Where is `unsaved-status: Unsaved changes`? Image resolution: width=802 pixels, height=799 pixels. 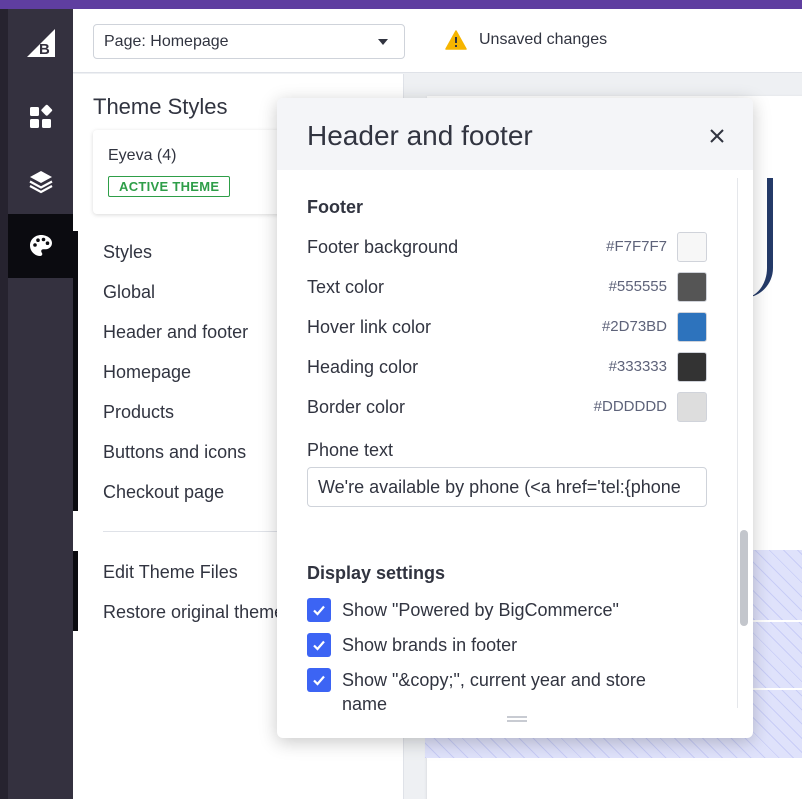
unsaved-status: Unsaved changes is located at coordinates (526, 40).